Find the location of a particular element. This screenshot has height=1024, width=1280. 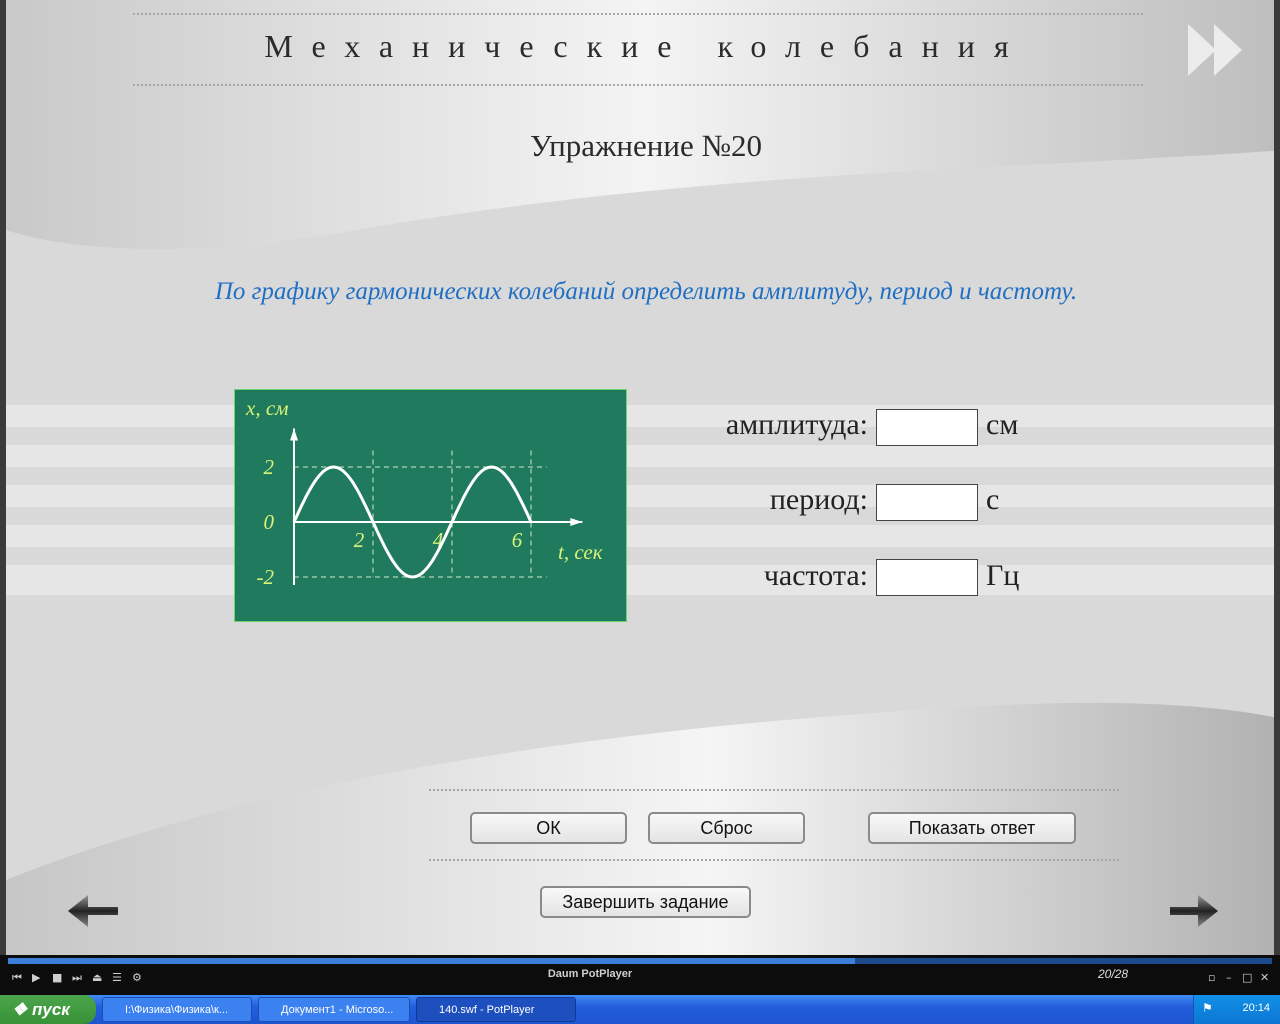

windows-logo-icon: ❖ is located at coordinates (20, 1009).